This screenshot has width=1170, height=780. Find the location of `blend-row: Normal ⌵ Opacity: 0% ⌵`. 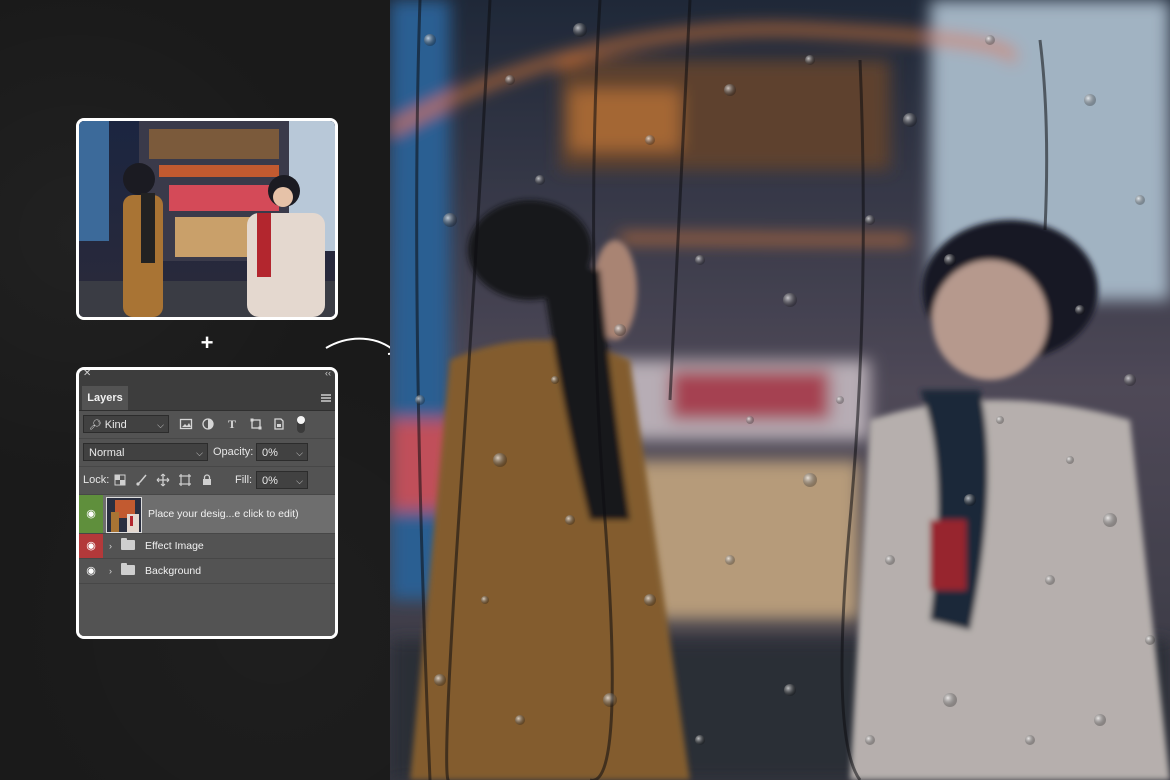

blend-row: Normal ⌵ Opacity: 0% ⌵ is located at coordinates (207, 453).